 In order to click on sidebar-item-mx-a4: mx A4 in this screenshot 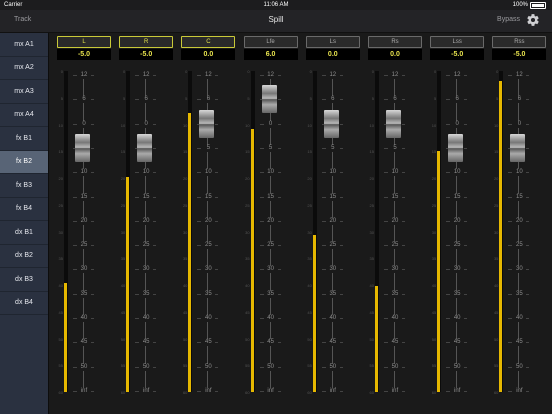, I will do `click(24, 115)`.